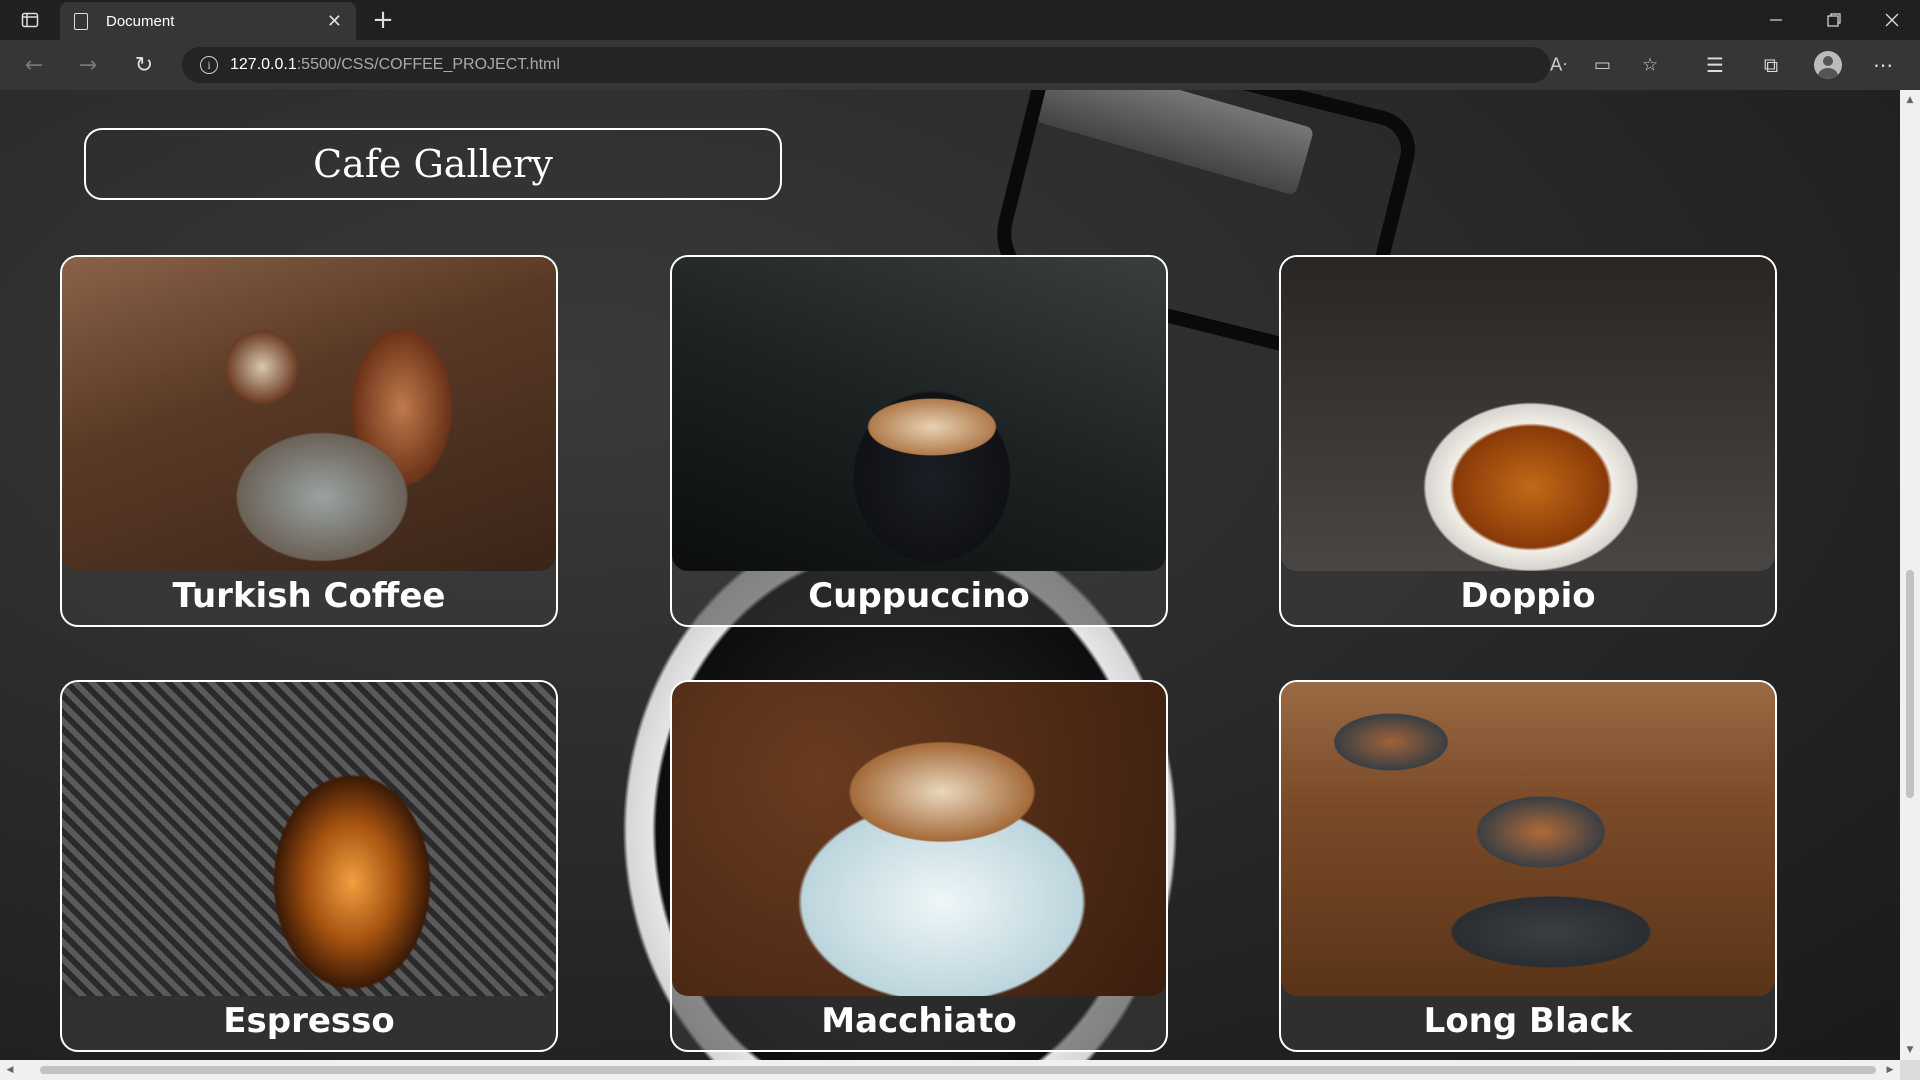 The width and height of the screenshot is (1920, 1080). Describe the element at coordinates (140, 21) in the screenshot. I see `tab-title: Document` at that location.